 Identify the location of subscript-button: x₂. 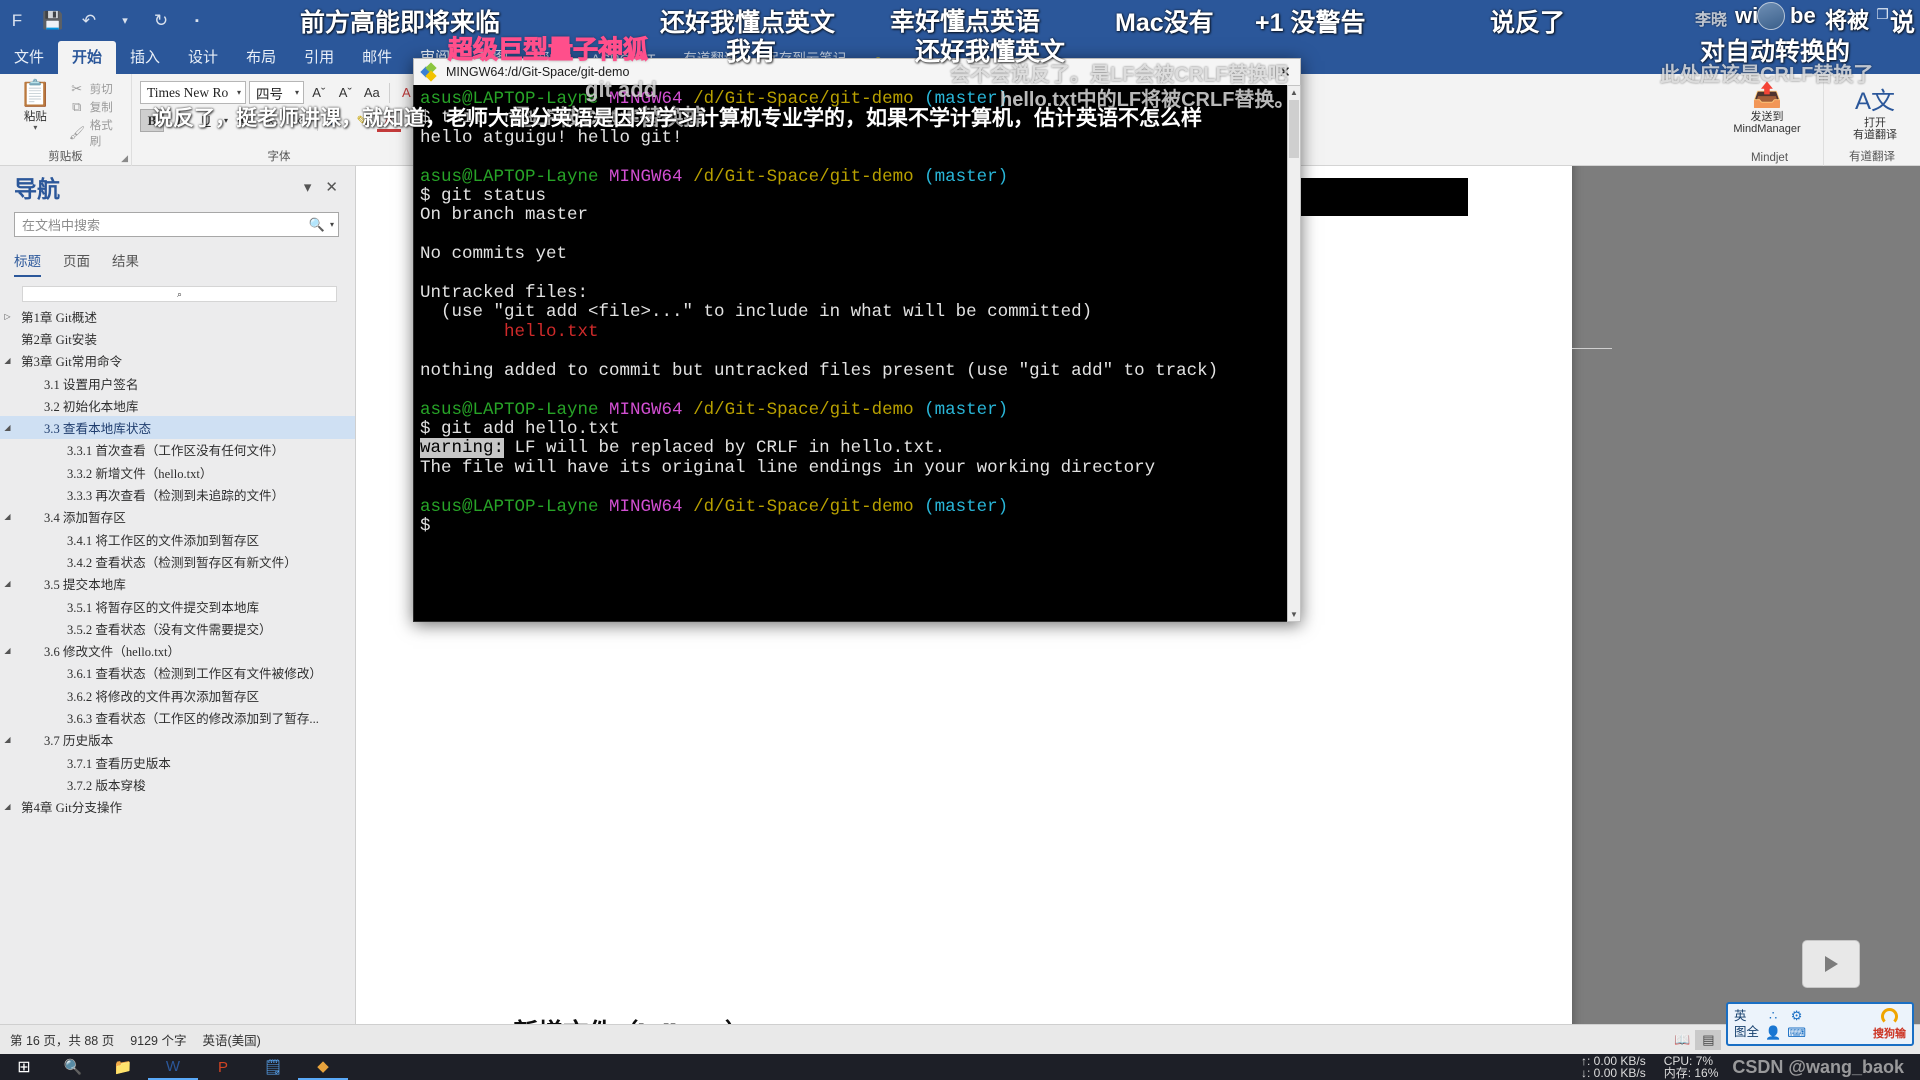
(273, 120).